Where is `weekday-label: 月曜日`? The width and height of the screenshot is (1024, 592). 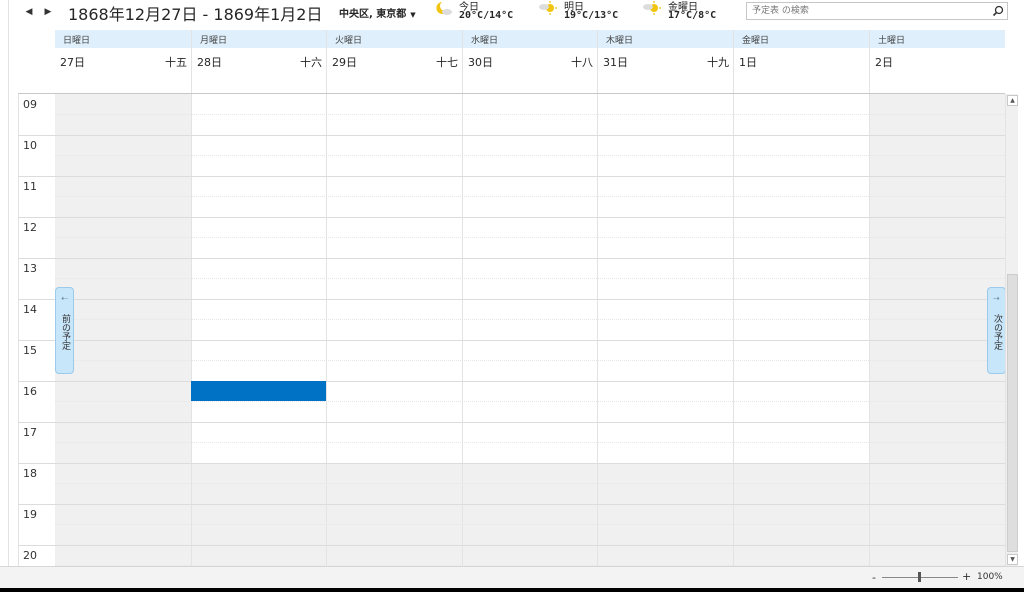
weekday-label: 月曜日 is located at coordinates (214, 41).